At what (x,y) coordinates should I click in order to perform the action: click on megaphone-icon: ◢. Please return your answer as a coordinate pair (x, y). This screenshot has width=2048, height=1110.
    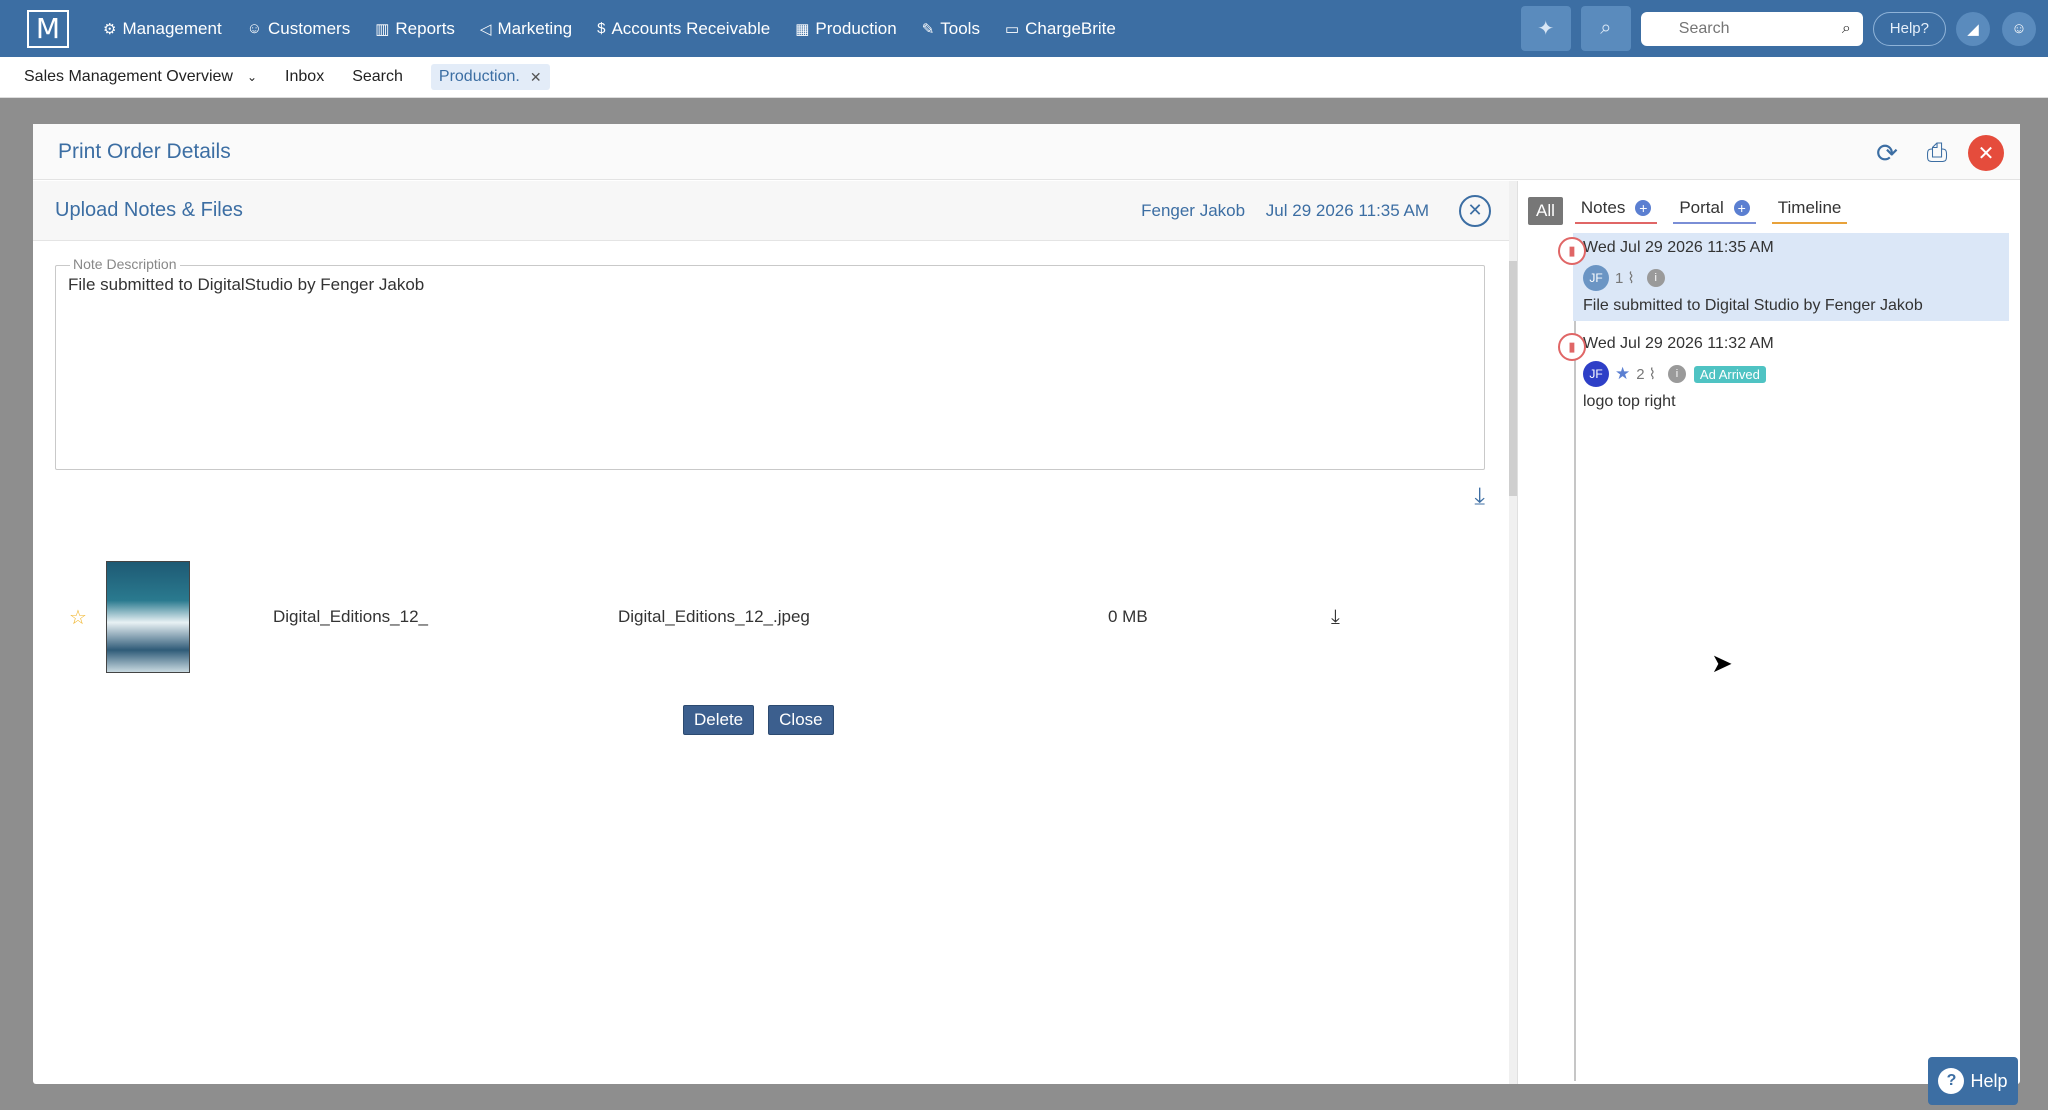
    Looking at the image, I should click on (1973, 29).